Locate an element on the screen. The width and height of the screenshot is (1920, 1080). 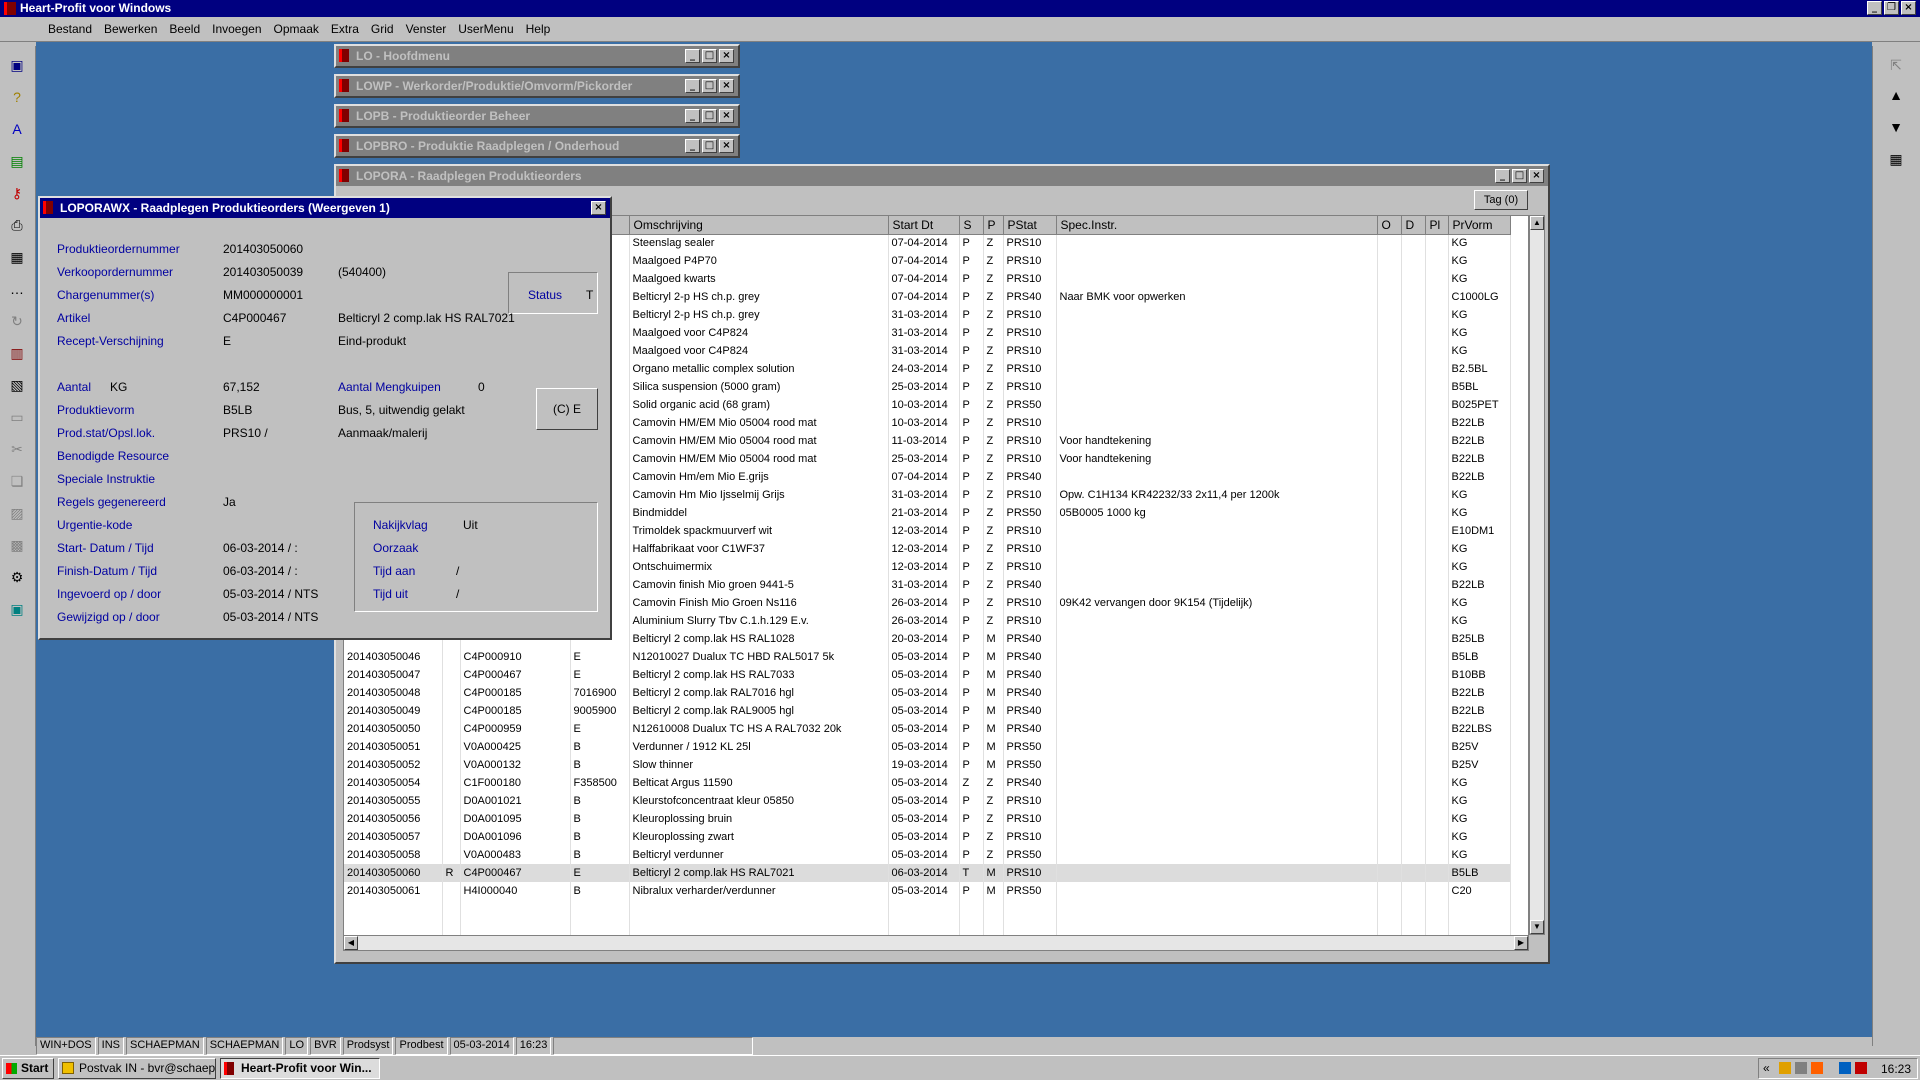
scroll-left-arrow-icon: ◀ is located at coordinates (351, 943).